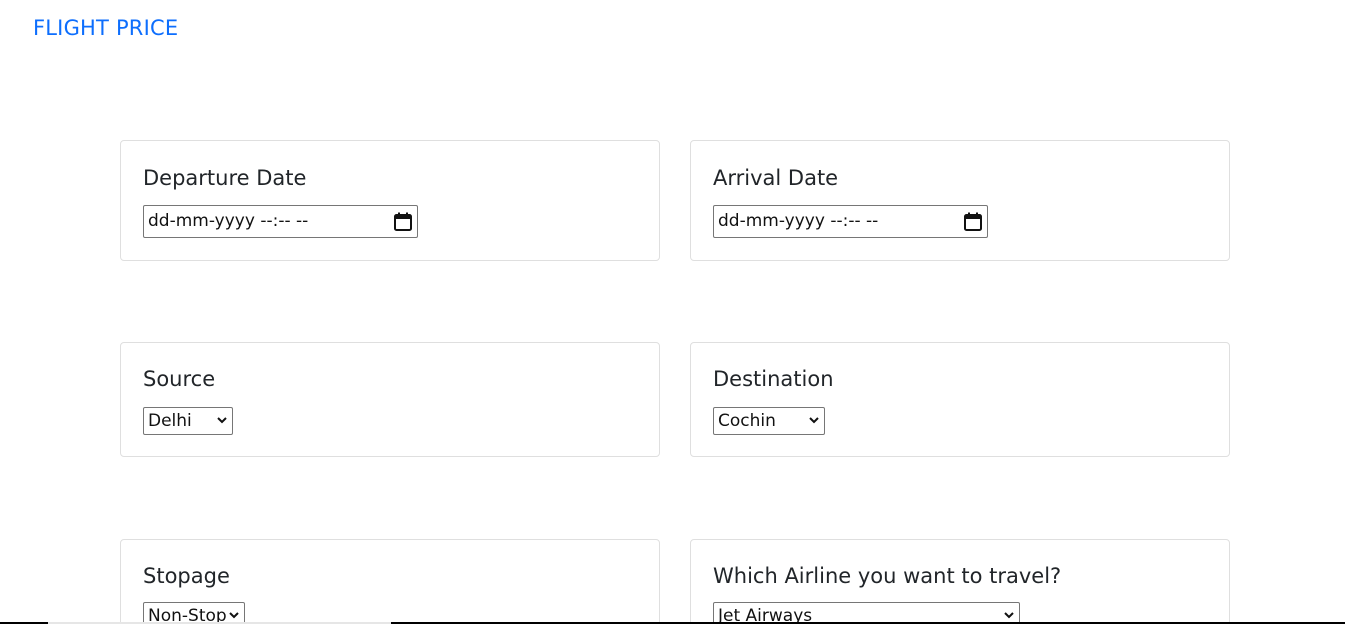 The height and width of the screenshot is (624, 1345). I want to click on source-select: Delhi, so click(188, 421).